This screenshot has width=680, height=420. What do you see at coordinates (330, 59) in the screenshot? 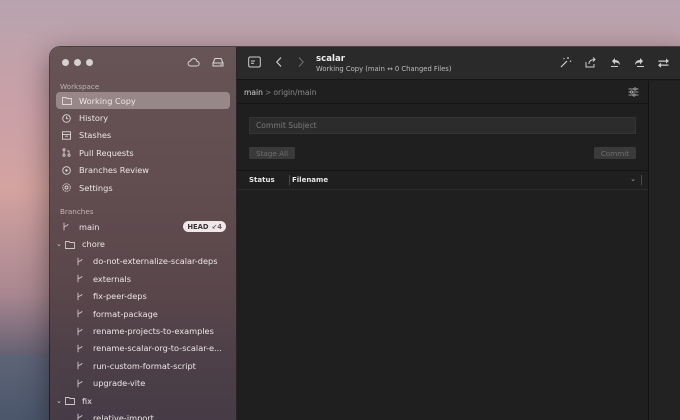
I see `repo-title: scalar` at bounding box center [330, 59].